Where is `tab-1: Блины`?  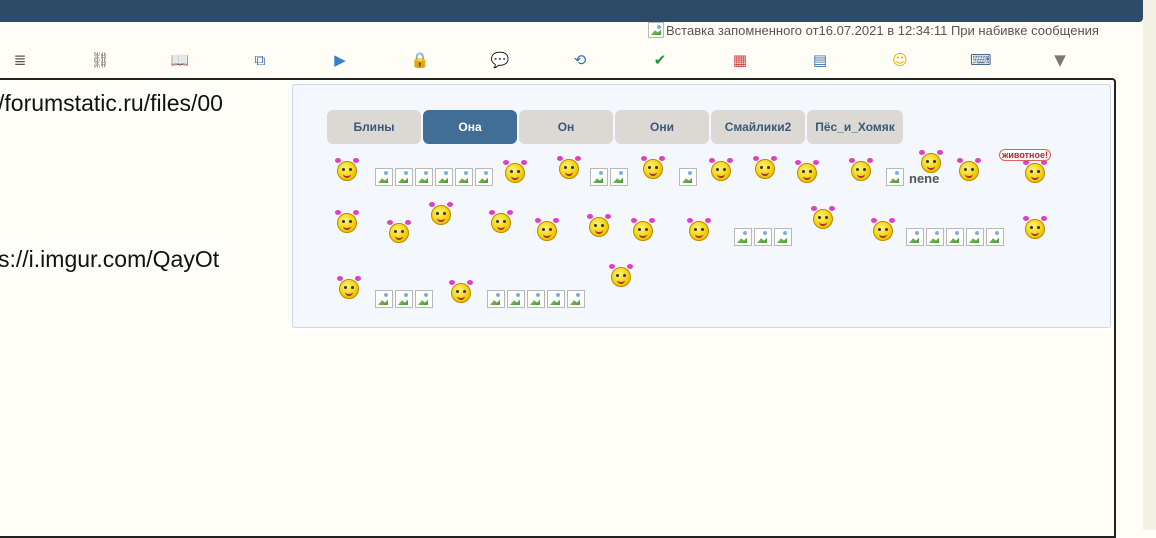
tab-1: Блины is located at coordinates (374, 127).